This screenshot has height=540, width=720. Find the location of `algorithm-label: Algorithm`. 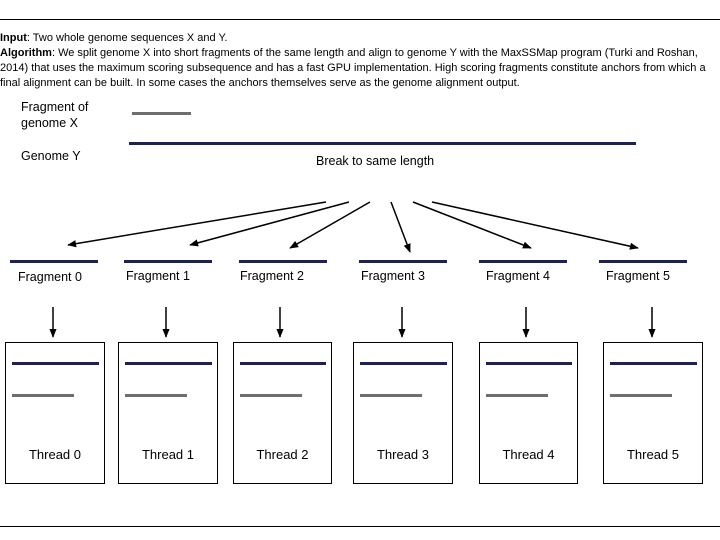

algorithm-label: Algorithm is located at coordinates (26, 53).